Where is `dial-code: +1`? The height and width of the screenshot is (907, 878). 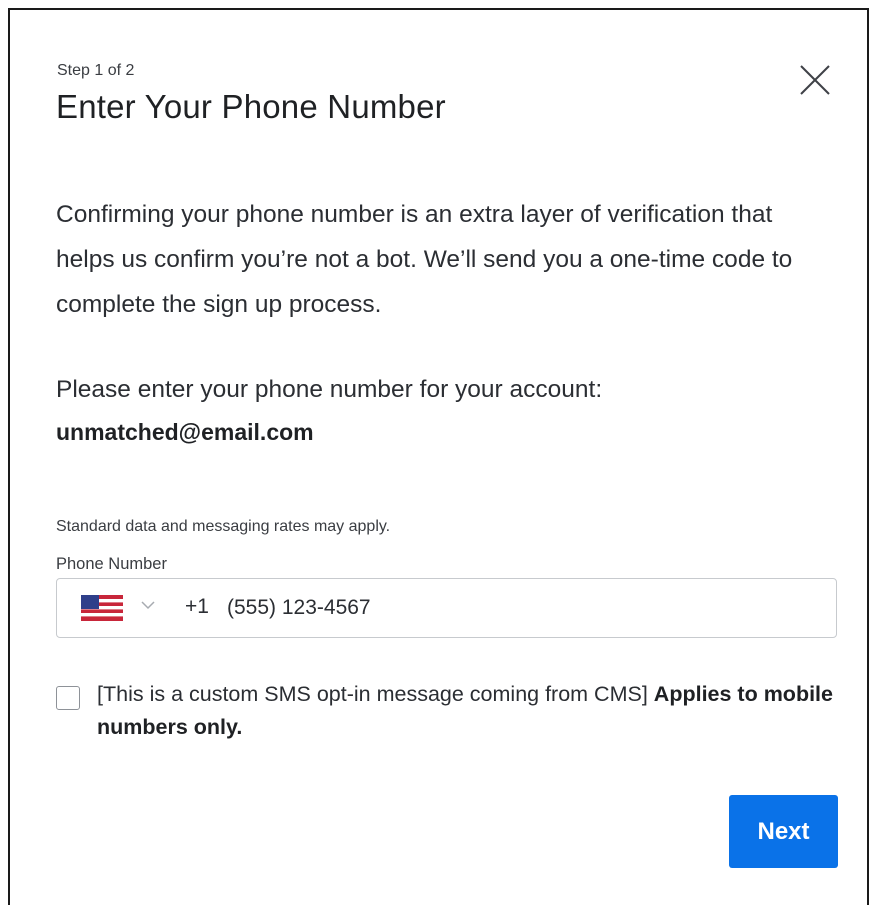 dial-code: +1 is located at coordinates (197, 606).